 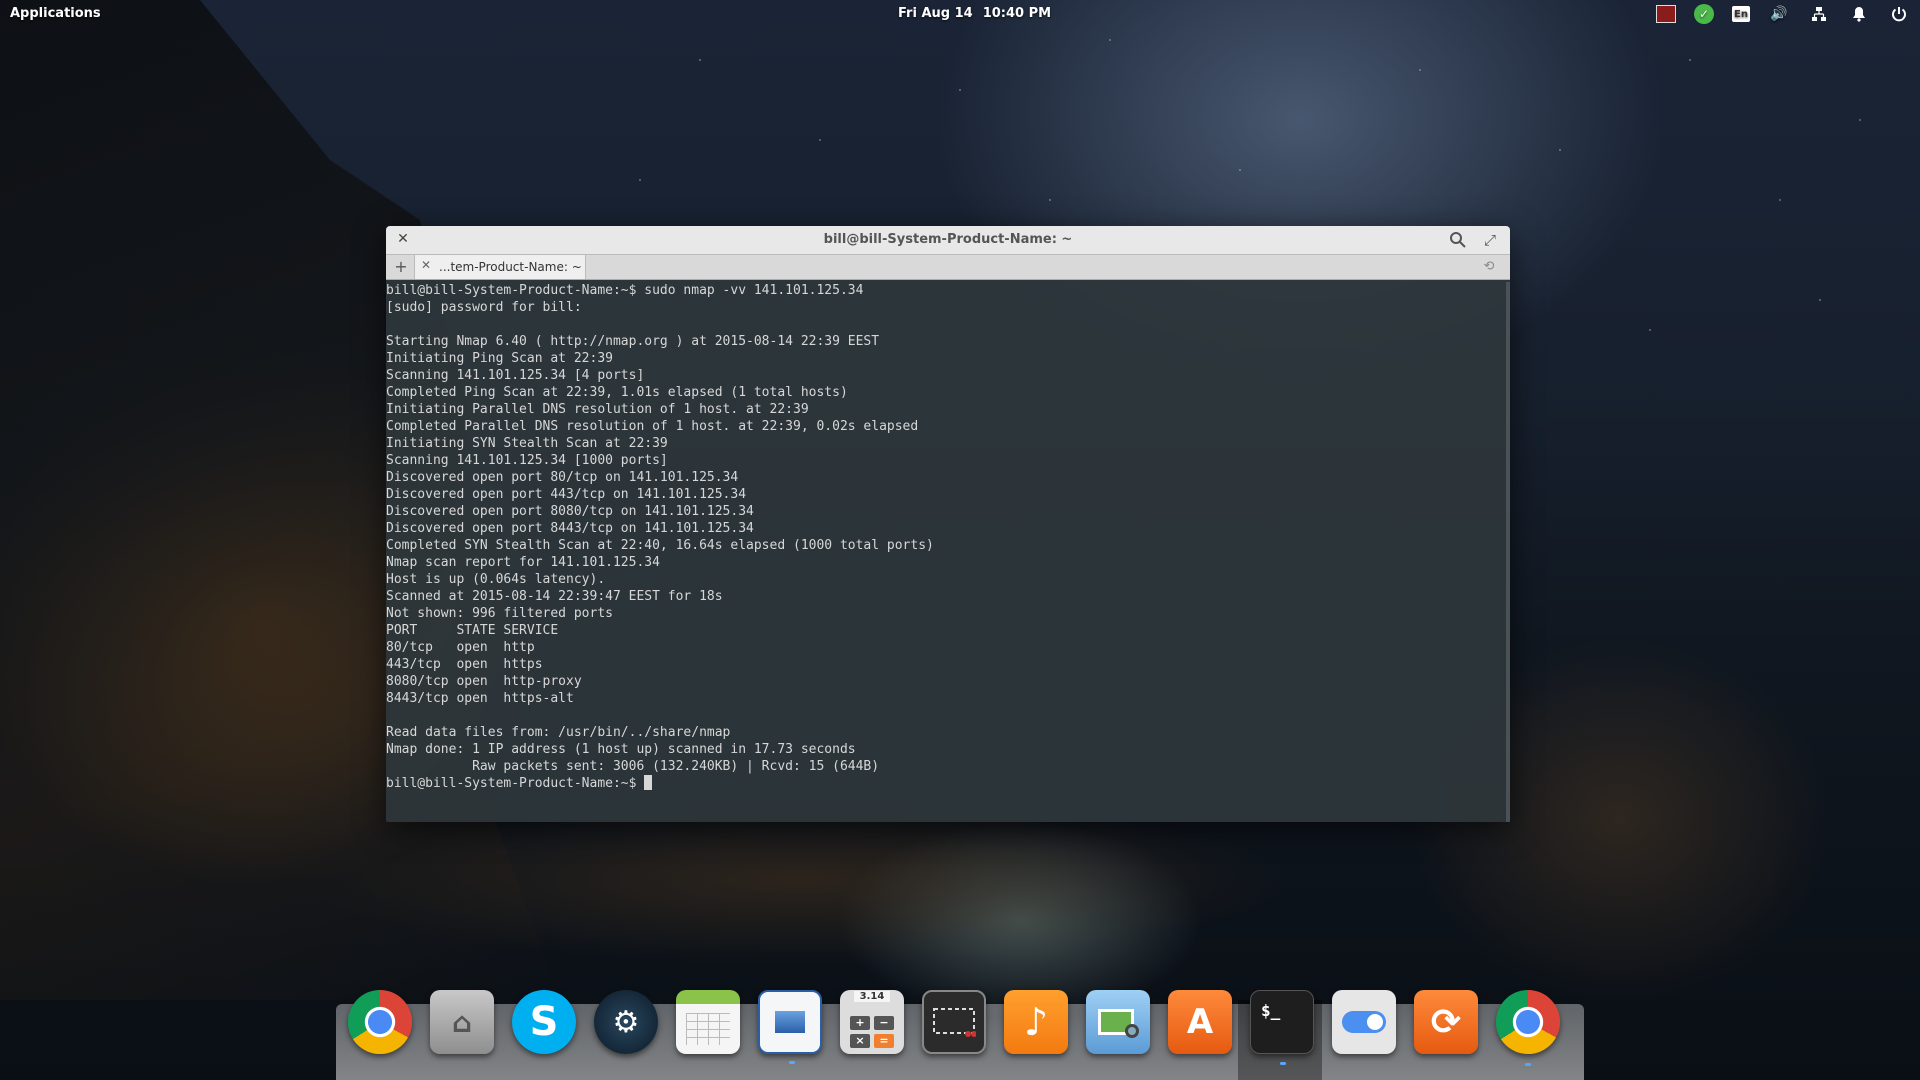 What do you see at coordinates (708, 1022) in the screenshot?
I see `calendar-icon` at bounding box center [708, 1022].